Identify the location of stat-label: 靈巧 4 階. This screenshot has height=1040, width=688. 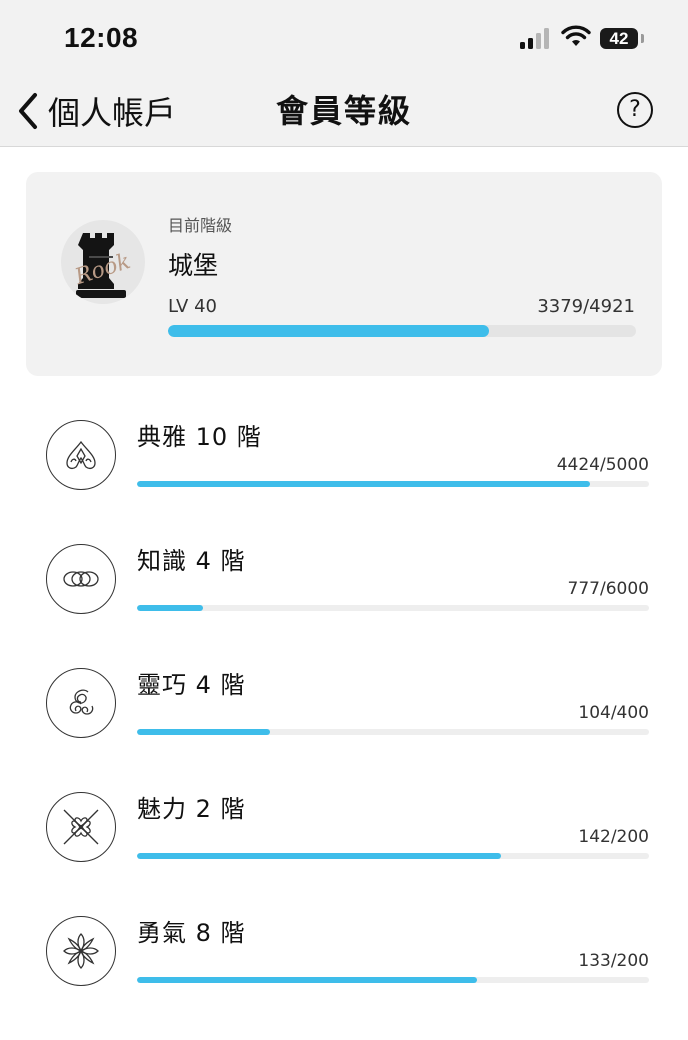
(191, 685).